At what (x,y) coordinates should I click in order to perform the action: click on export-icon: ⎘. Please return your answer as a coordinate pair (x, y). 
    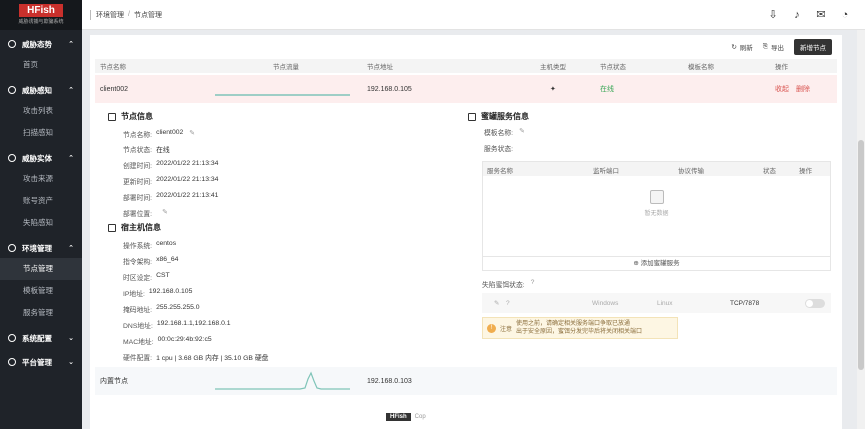
    Looking at the image, I should click on (765, 46).